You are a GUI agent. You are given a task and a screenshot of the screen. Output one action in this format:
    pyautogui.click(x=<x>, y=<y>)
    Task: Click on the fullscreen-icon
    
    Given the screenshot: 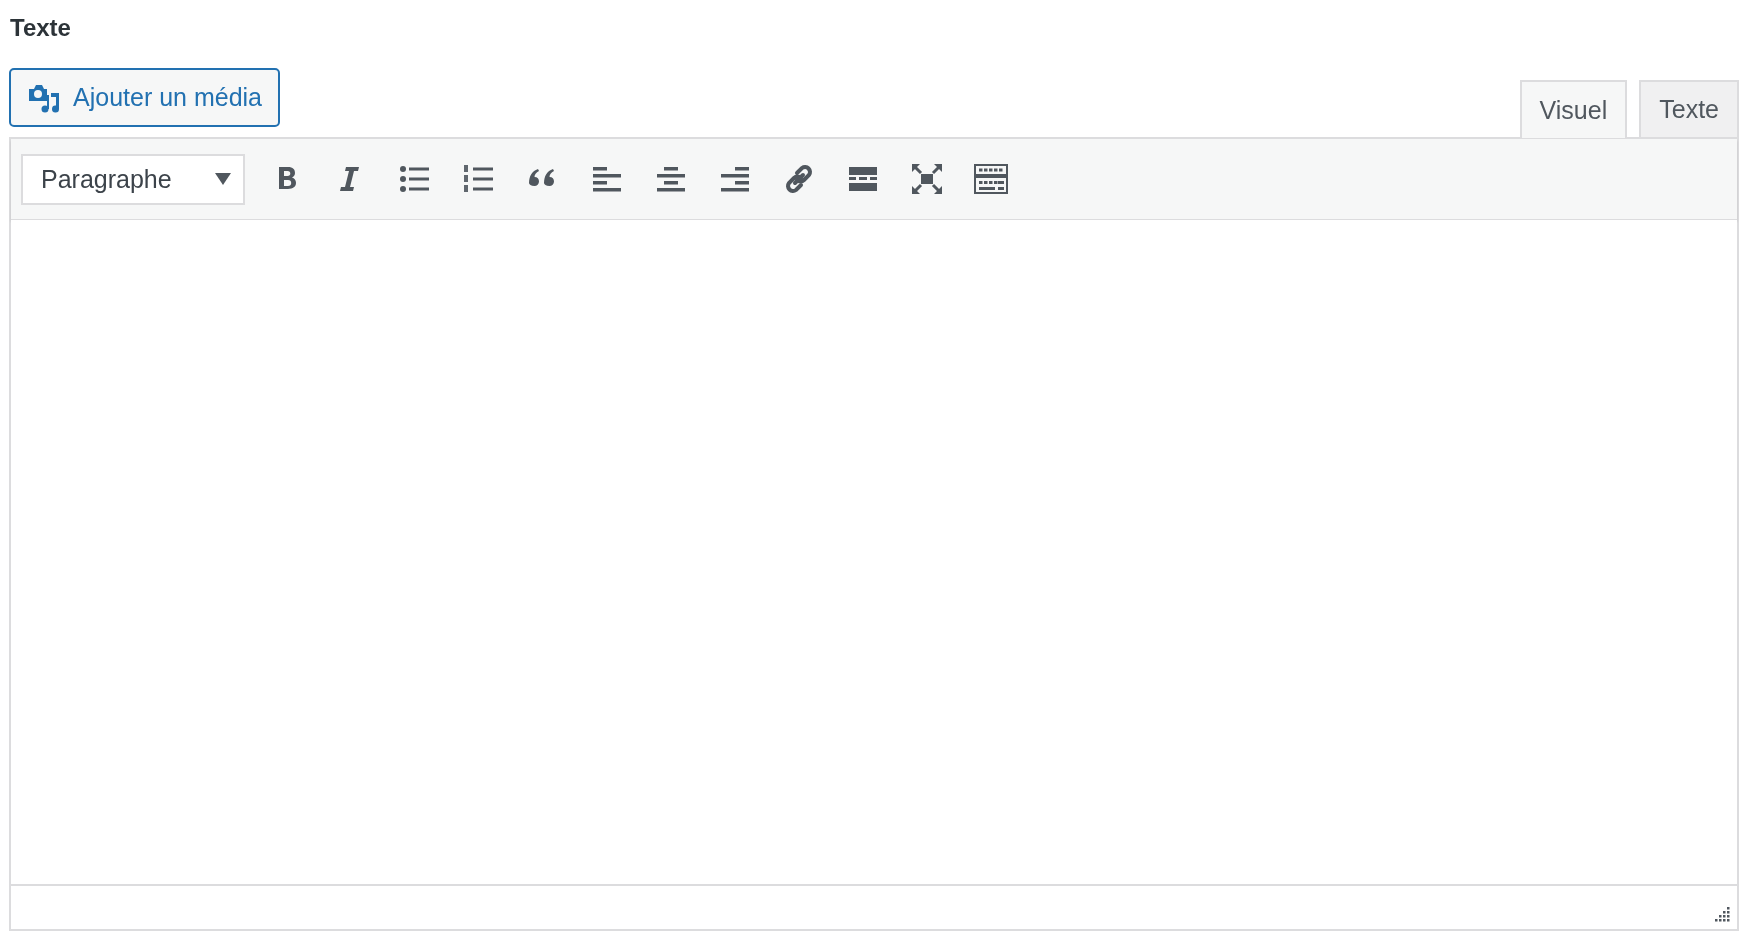 What is the action you would take?
    pyautogui.click(x=927, y=179)
    